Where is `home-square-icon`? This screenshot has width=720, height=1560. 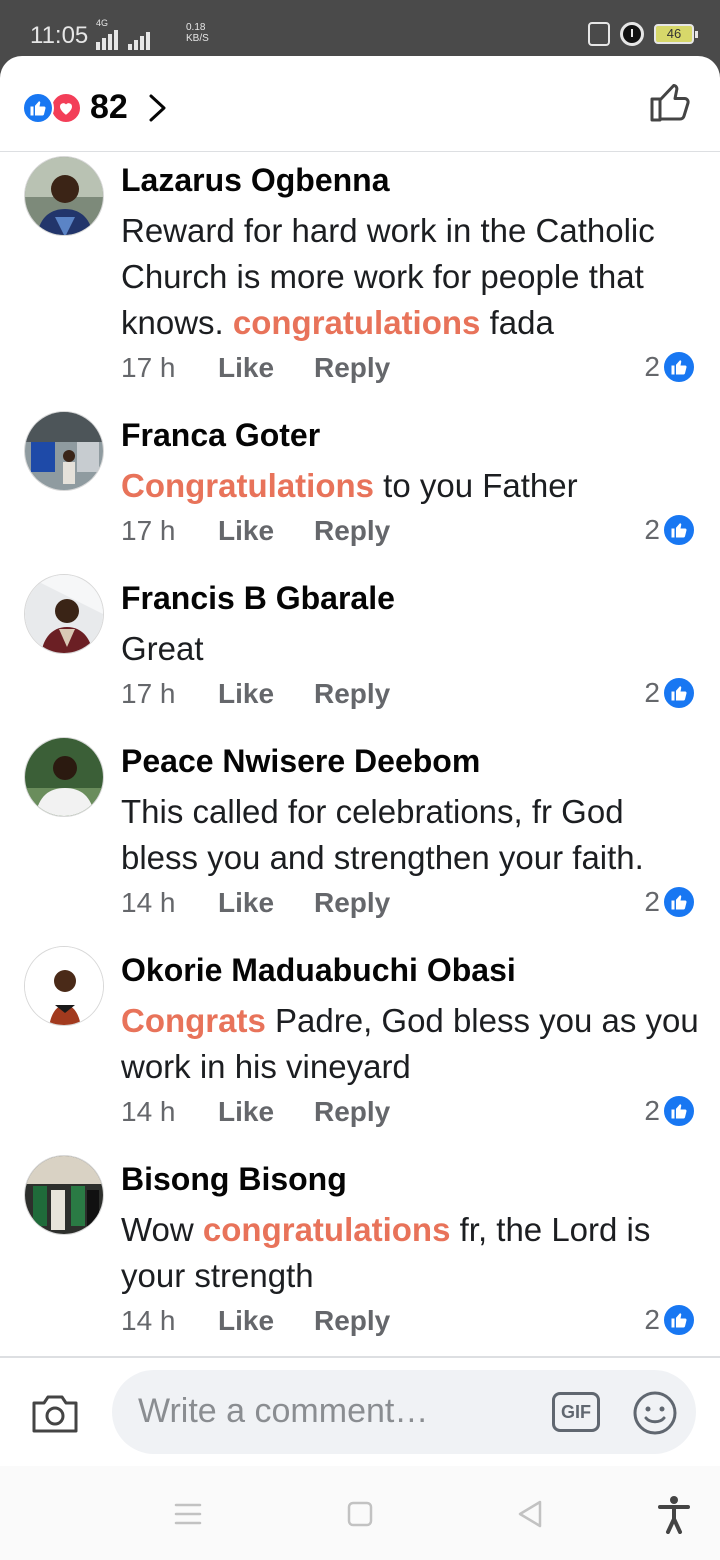 home-square-icon is located at coordinates (360, 1514).